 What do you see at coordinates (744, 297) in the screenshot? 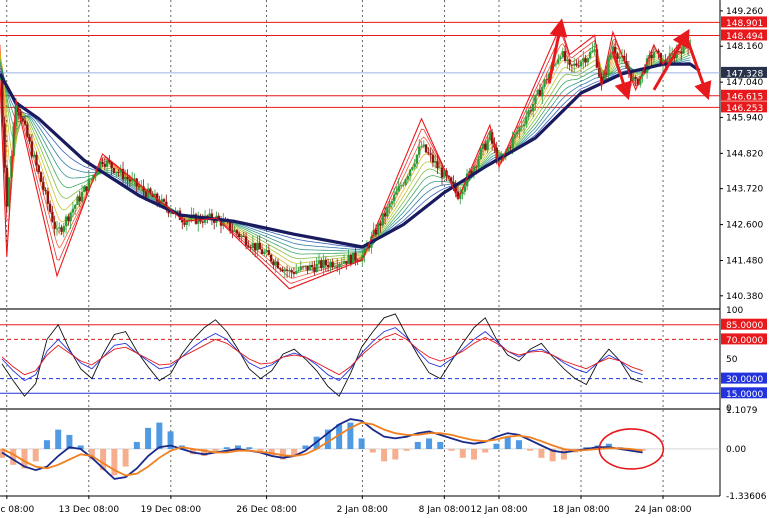
I see `price-tick-label: 140.380` at bounding box center [744, 297].